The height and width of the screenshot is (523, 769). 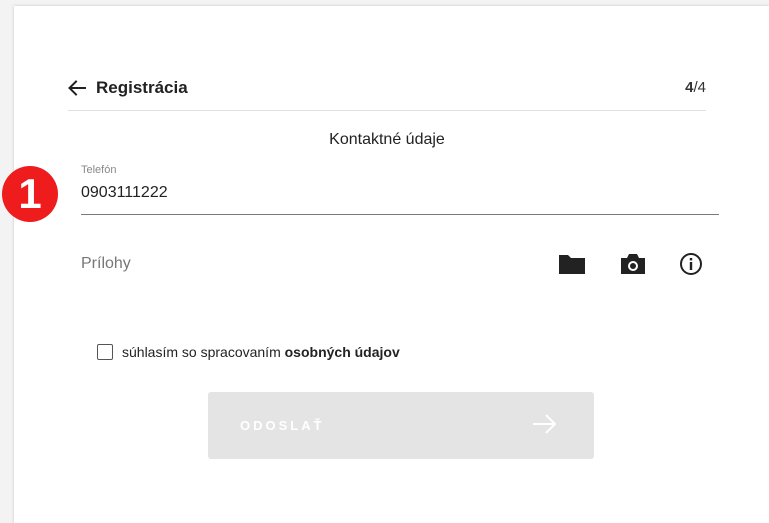 I want to click on attachments-label: Prílohy, so click(x=106, y=263).